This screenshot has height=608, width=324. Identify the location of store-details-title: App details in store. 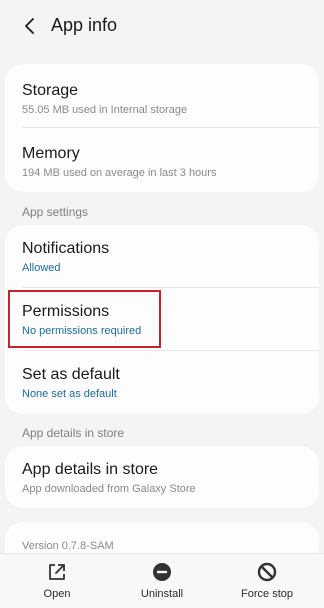
(90, 469).